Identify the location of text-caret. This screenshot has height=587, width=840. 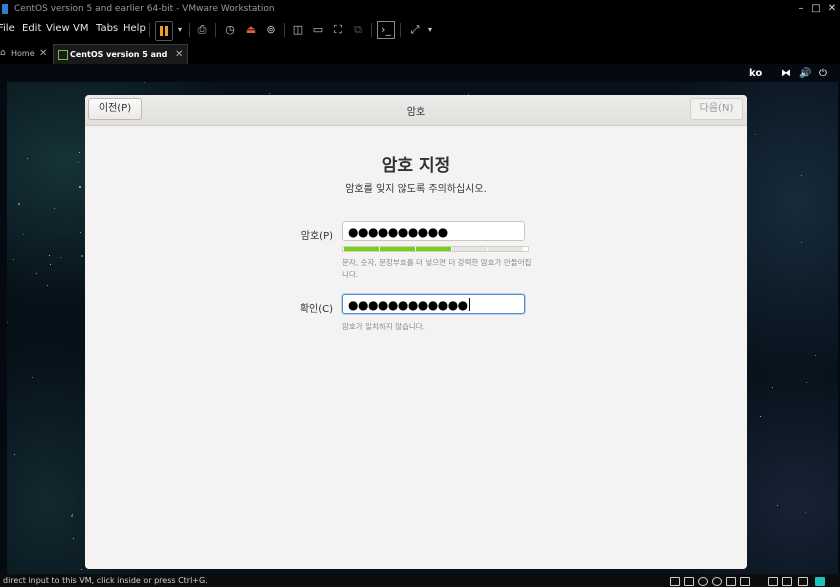
(469, 304).